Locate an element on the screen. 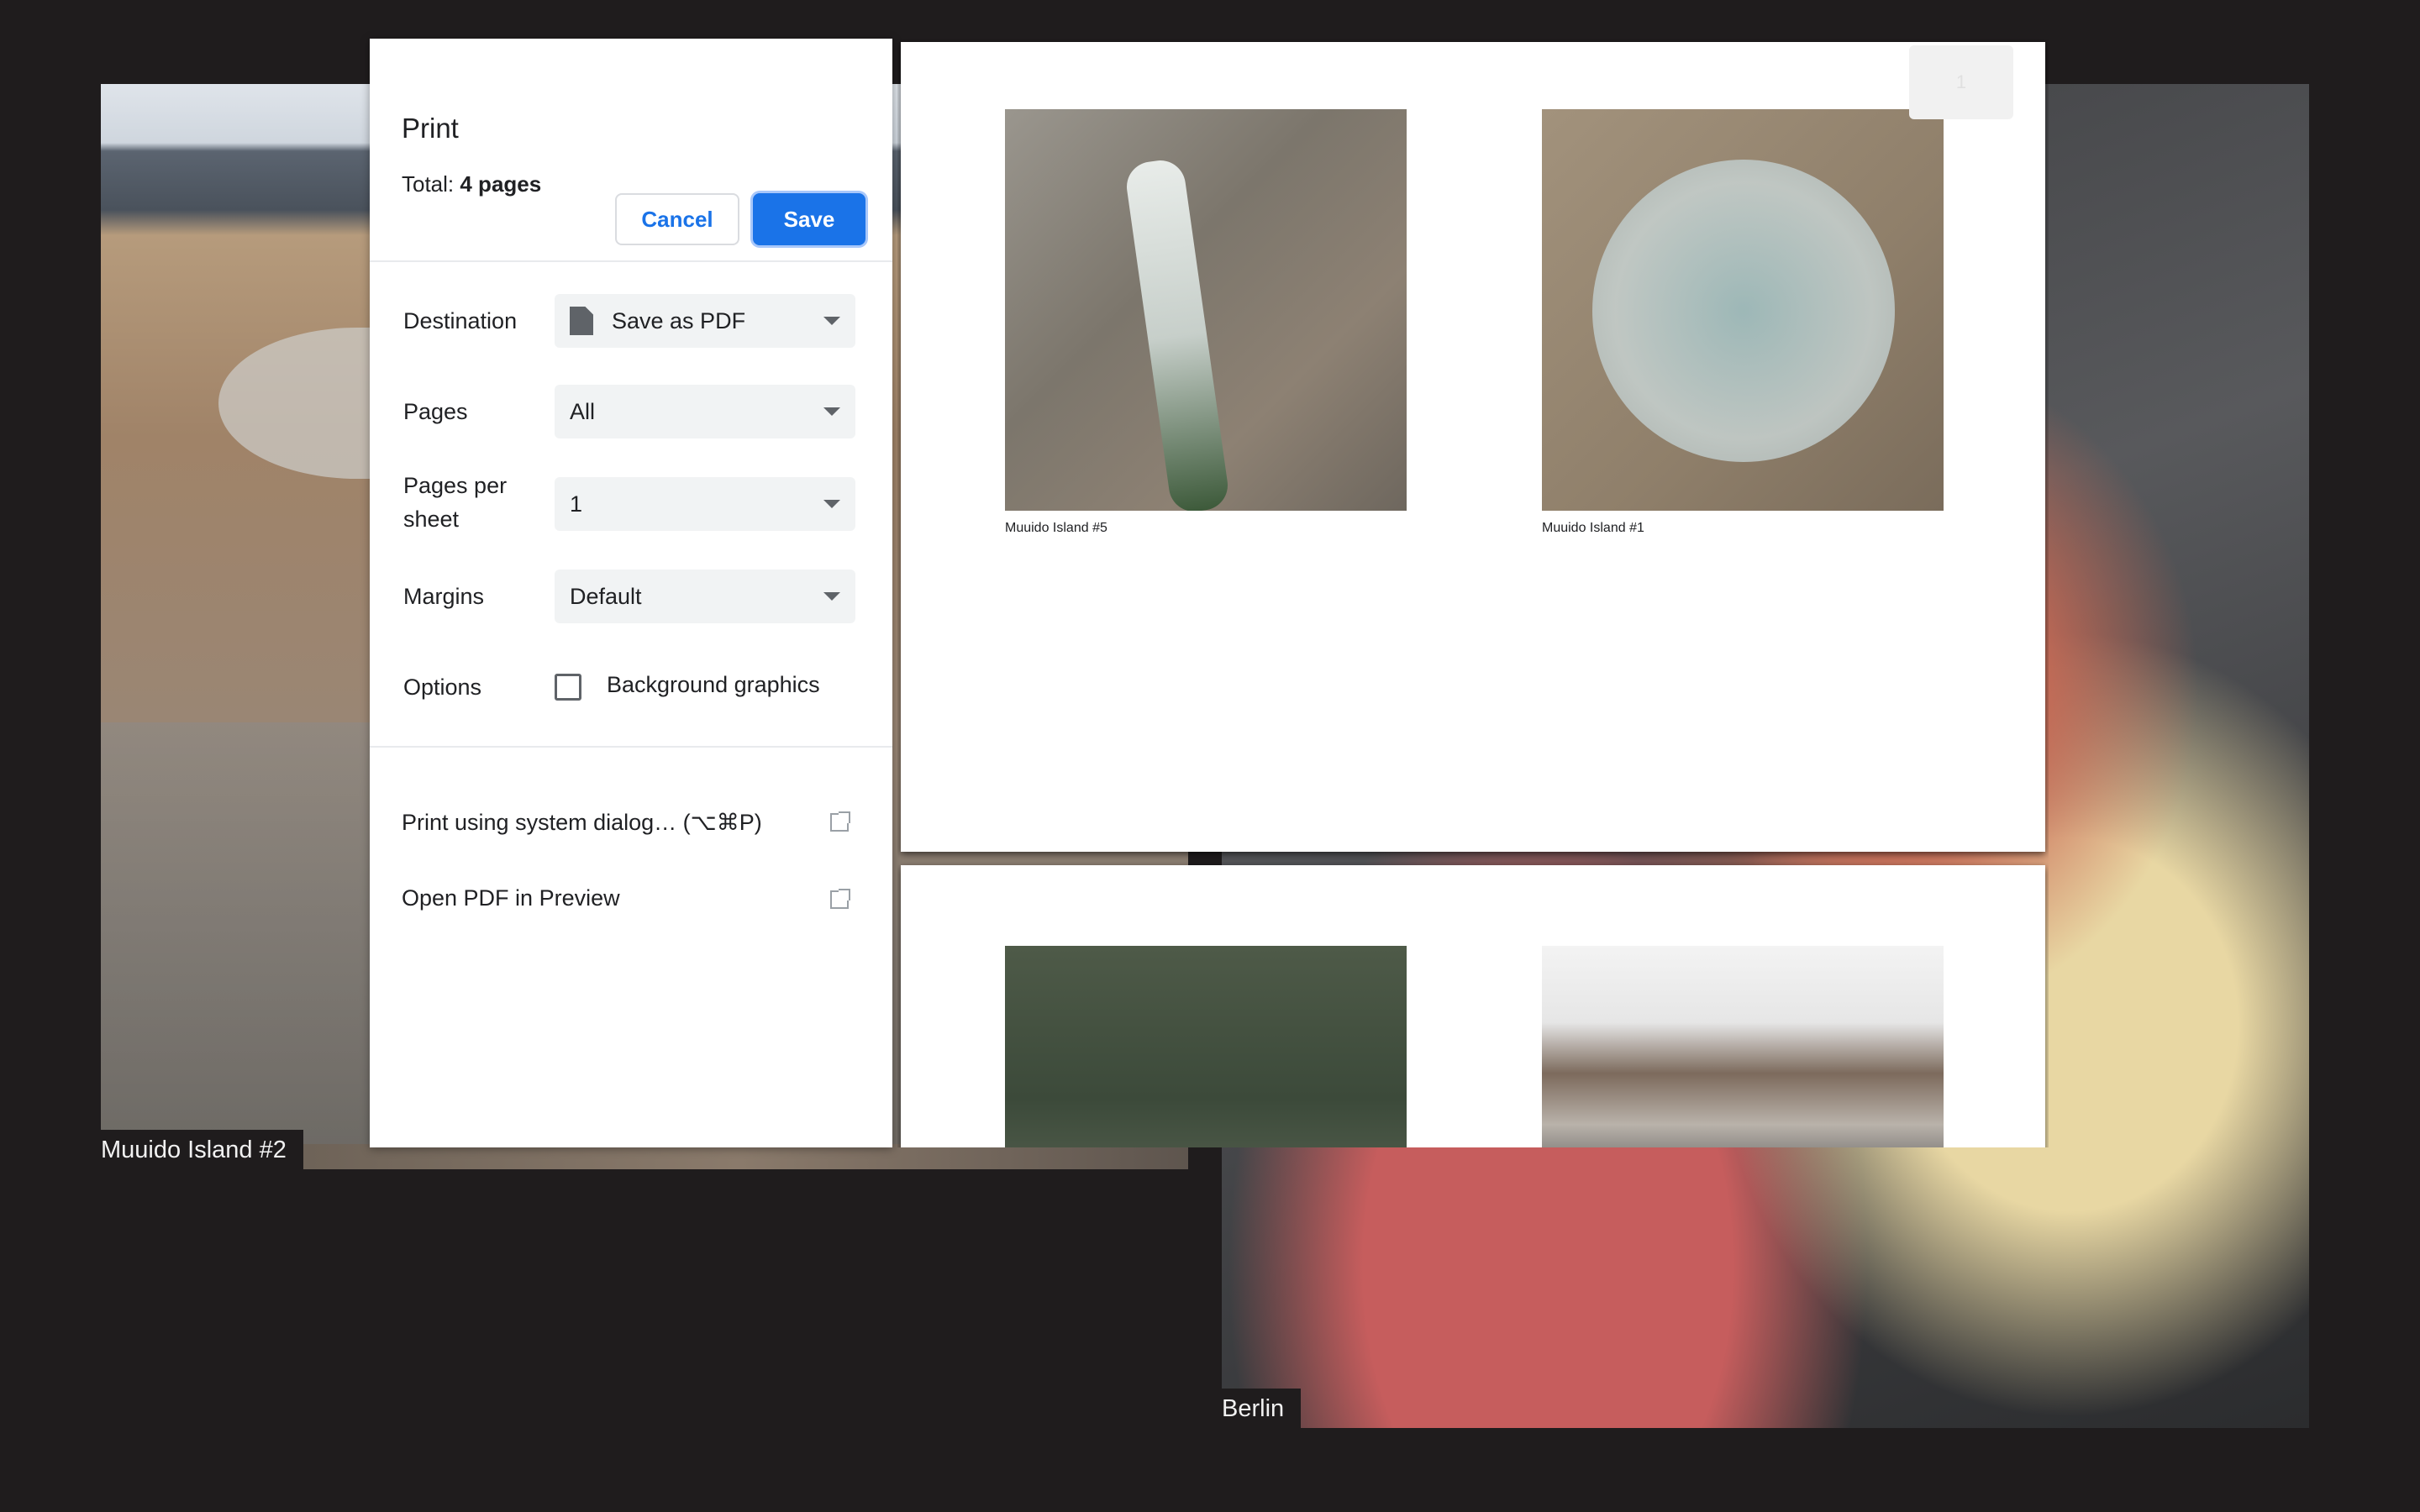 This screenshot has height=1512, width=2420. save-button: Save is located at coordinates (809, 219).